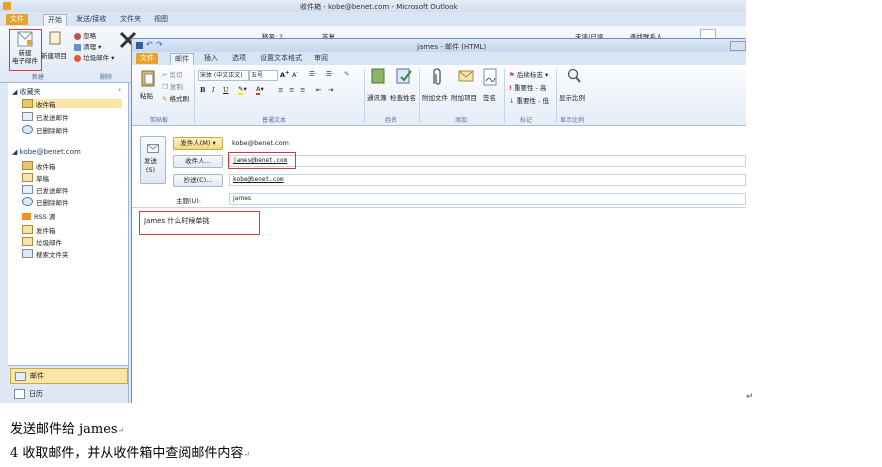 The width and height of the screenshot is (882, 467). Describe the element at coordinates (512, 101) in the screenshot. I see `low-importance-icon: ↓` at that location.